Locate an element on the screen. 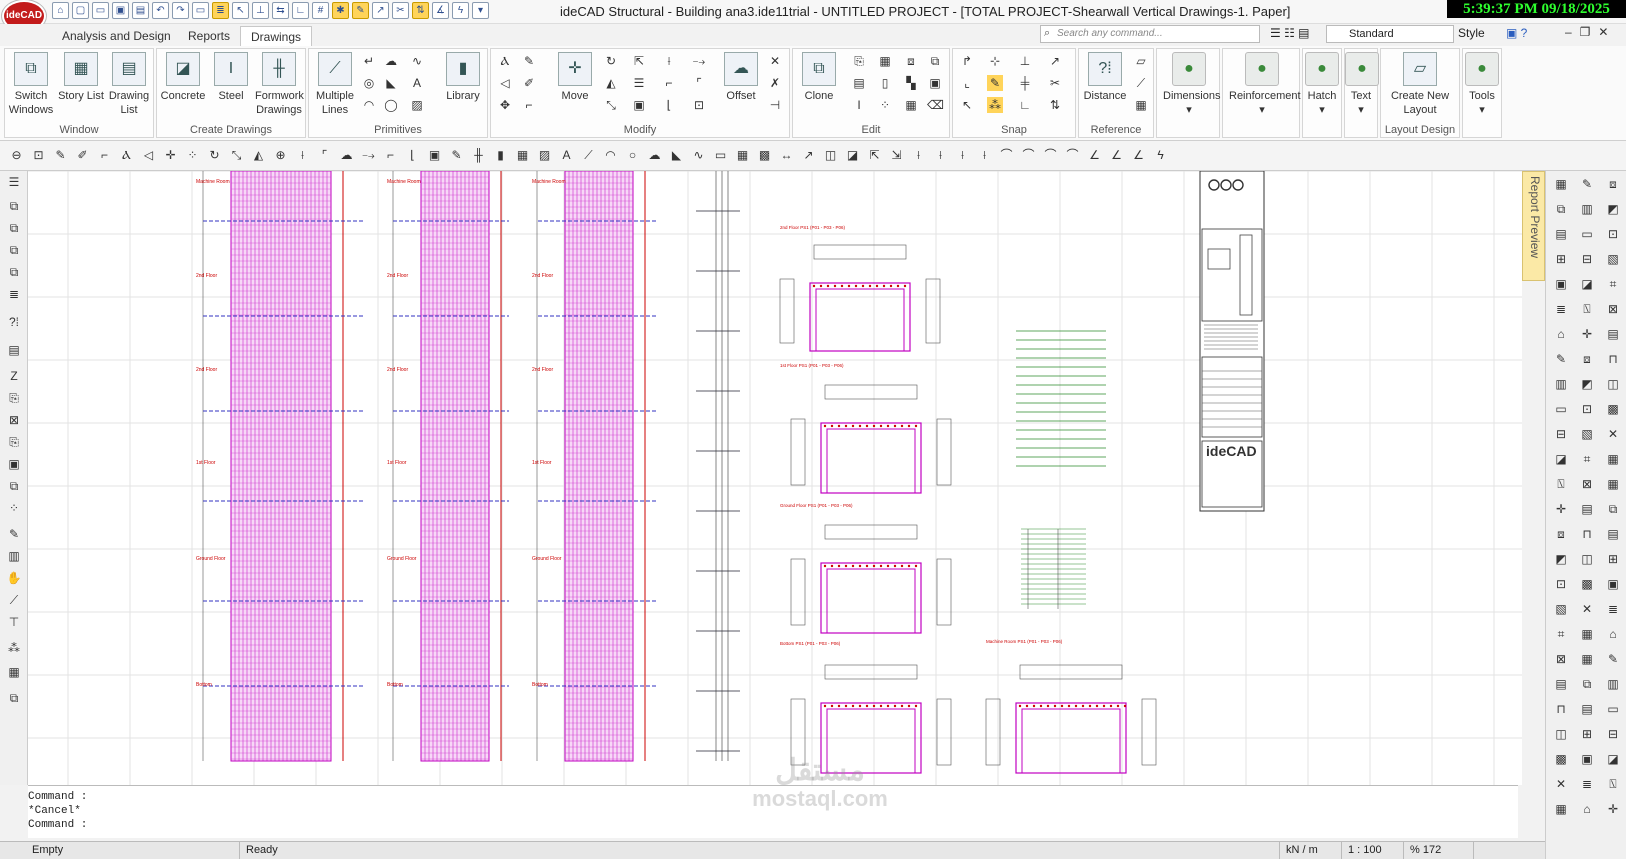  calc-icon: ▦ is located at coordinates (14, 672).